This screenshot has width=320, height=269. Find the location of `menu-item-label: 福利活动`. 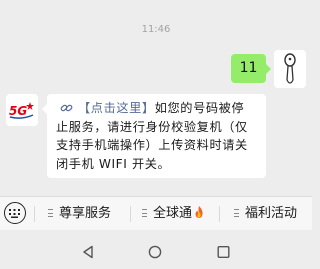

menu-item-label: 福利活动 is located at coordinates (271, 213).